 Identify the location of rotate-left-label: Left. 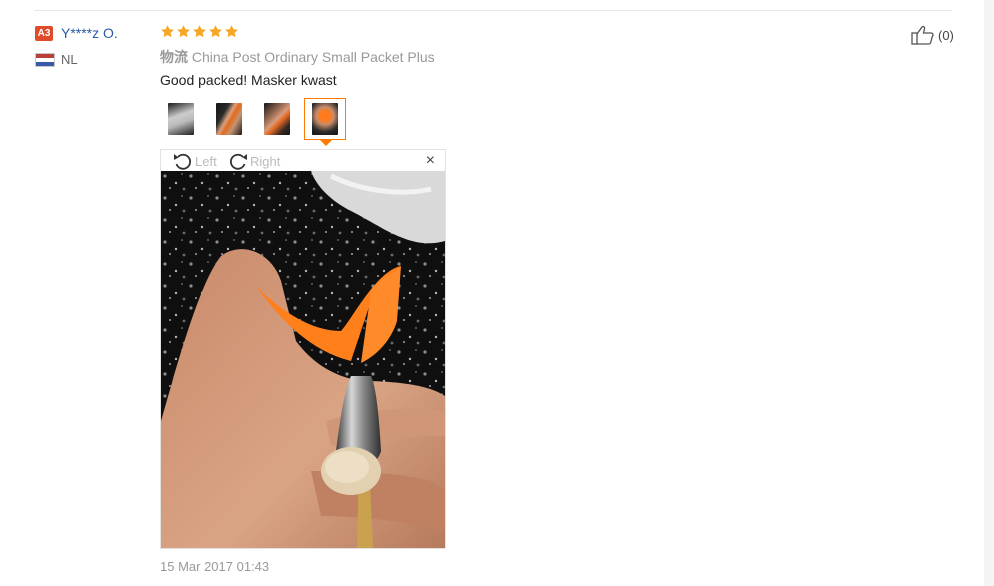
(206, 161).